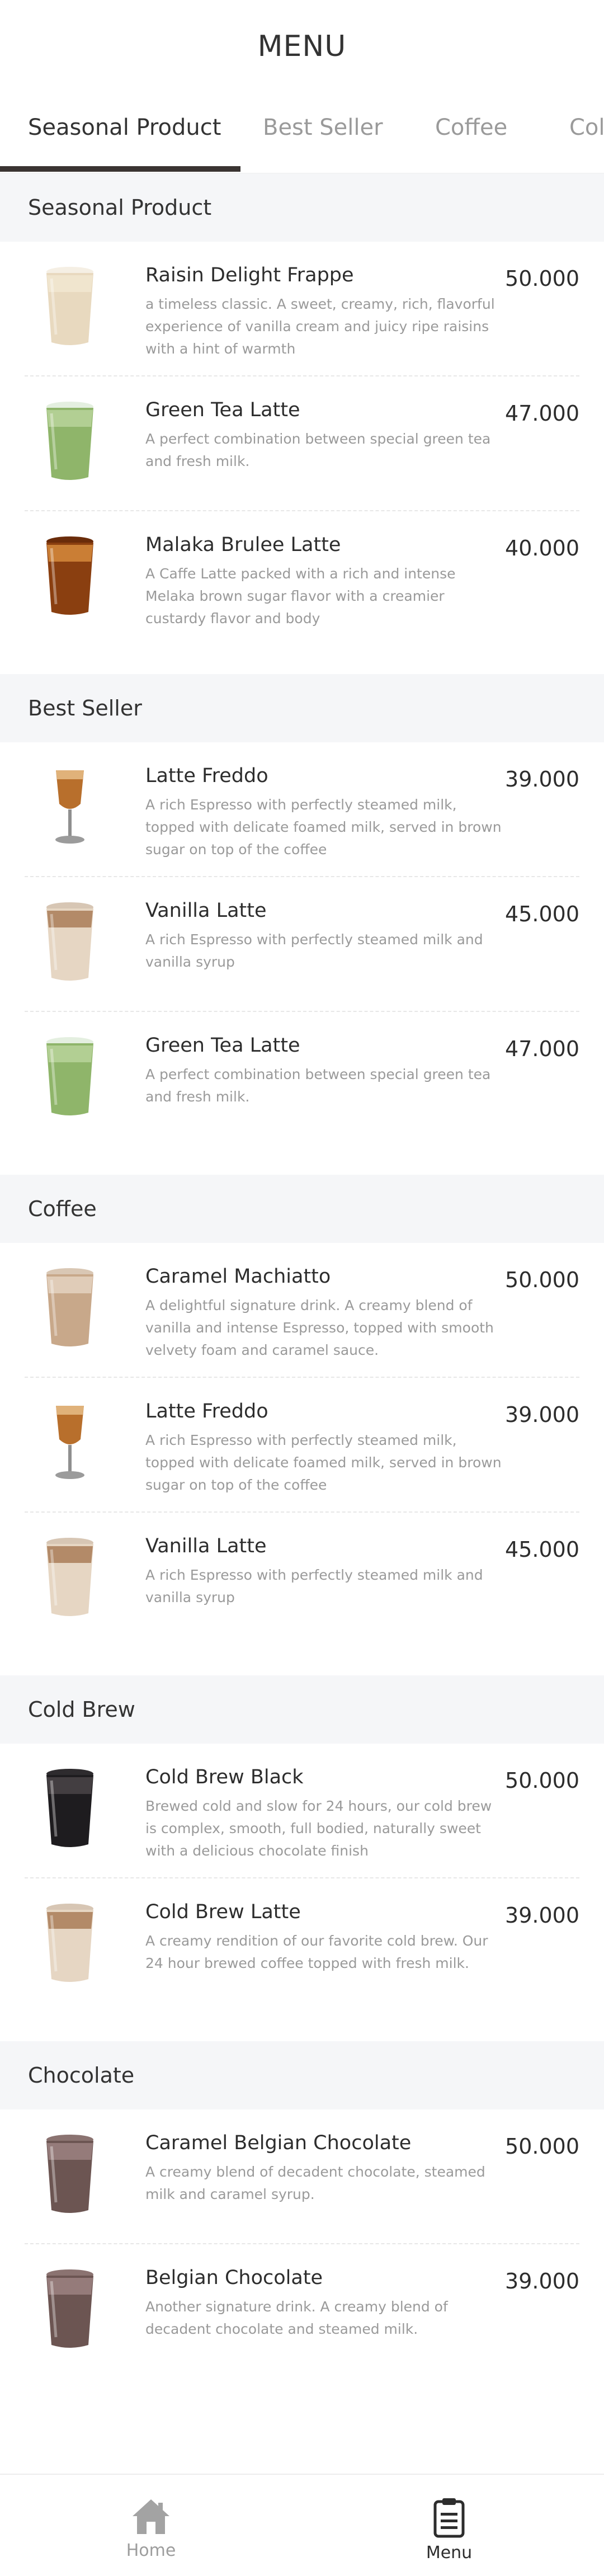 This screenshot has width=604, height=2576. What do you see at coordinates (70, 1808) in the screenshot?
I see `black-coffee-cup-icon` at bounding box center [70, 1808].